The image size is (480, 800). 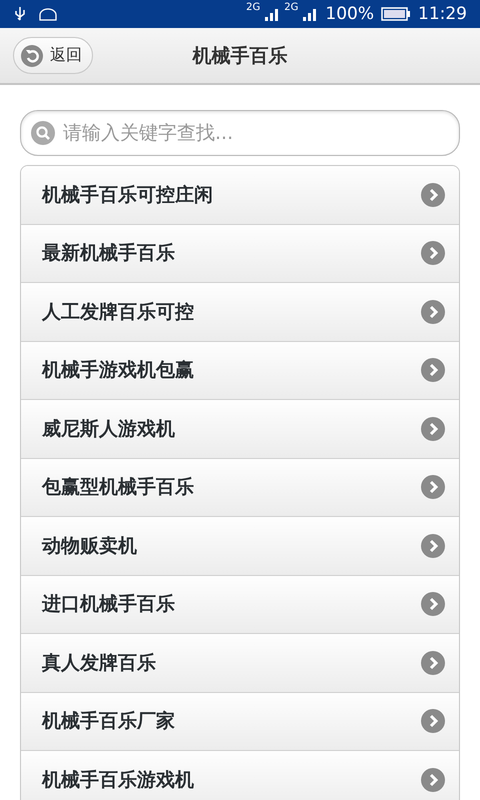 I want to click on page-title: 机械手百乐, so click(x=239, y=56).